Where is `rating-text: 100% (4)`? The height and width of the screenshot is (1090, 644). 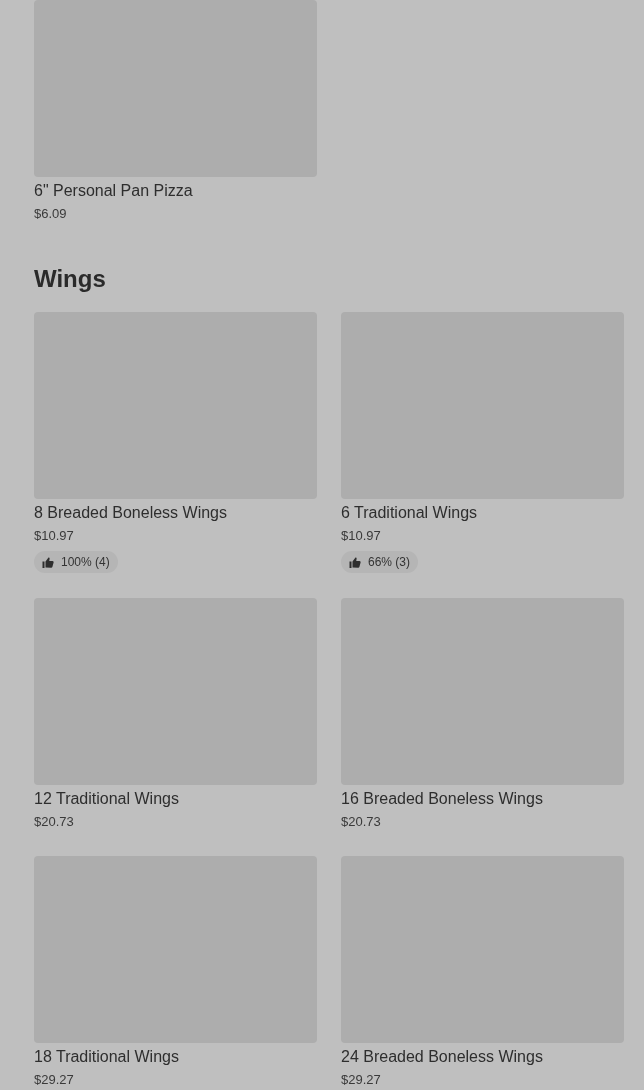 rating-text: 100% (4) is located at coordinates (85, 562).